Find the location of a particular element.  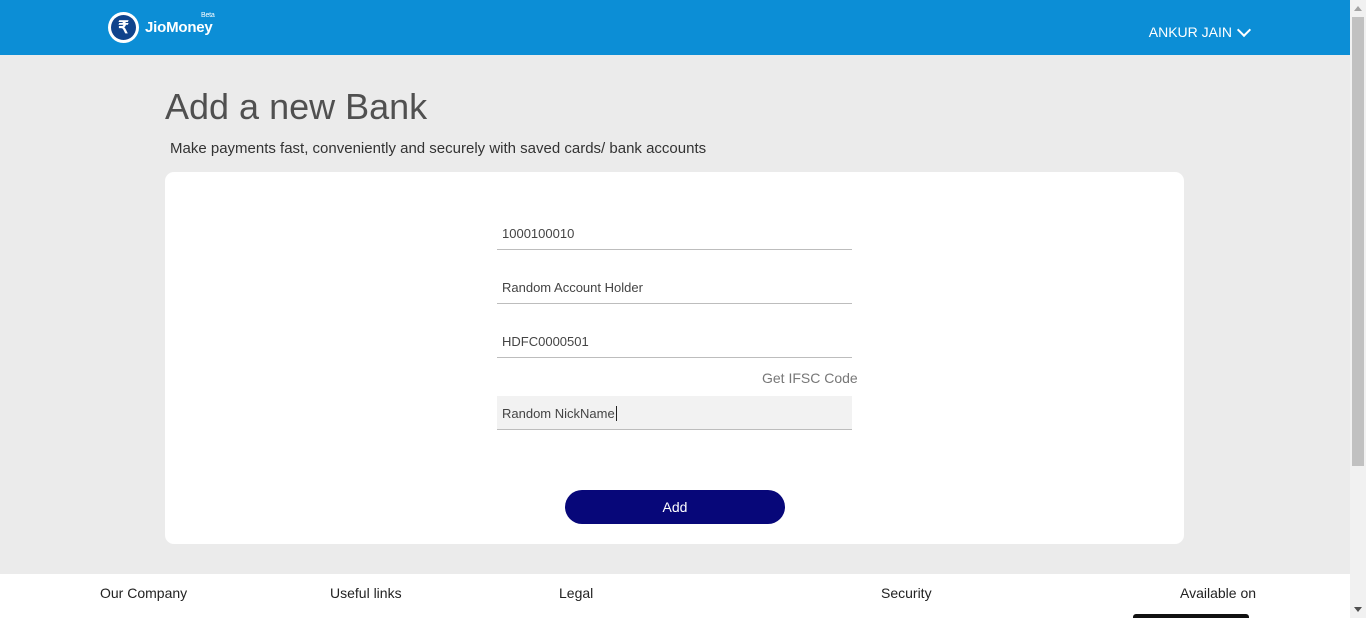

chevron-down-icon is located at coordinates (1244, 29).